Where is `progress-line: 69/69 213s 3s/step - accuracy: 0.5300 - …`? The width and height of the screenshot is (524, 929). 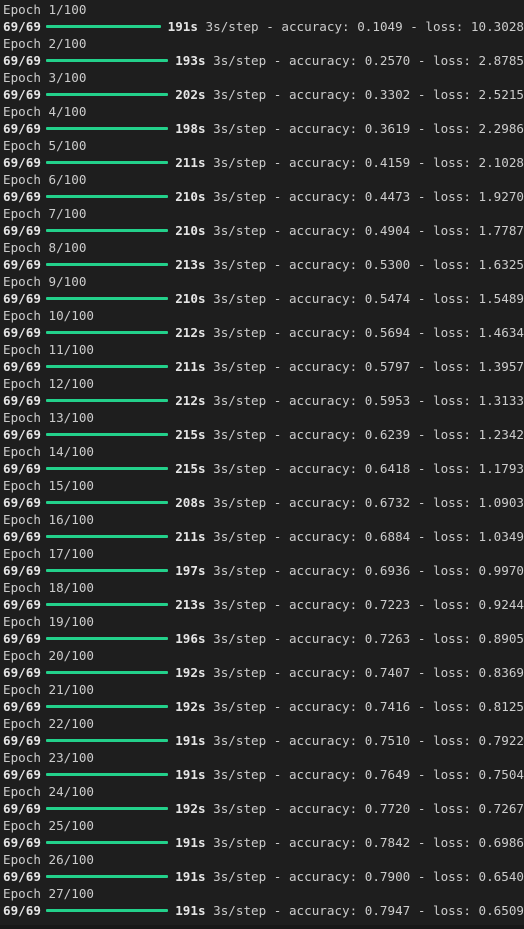
progress-line: 69/69 213s 3s/step - accuracy: 0.5300 - … is located at coordinates (262, 264).